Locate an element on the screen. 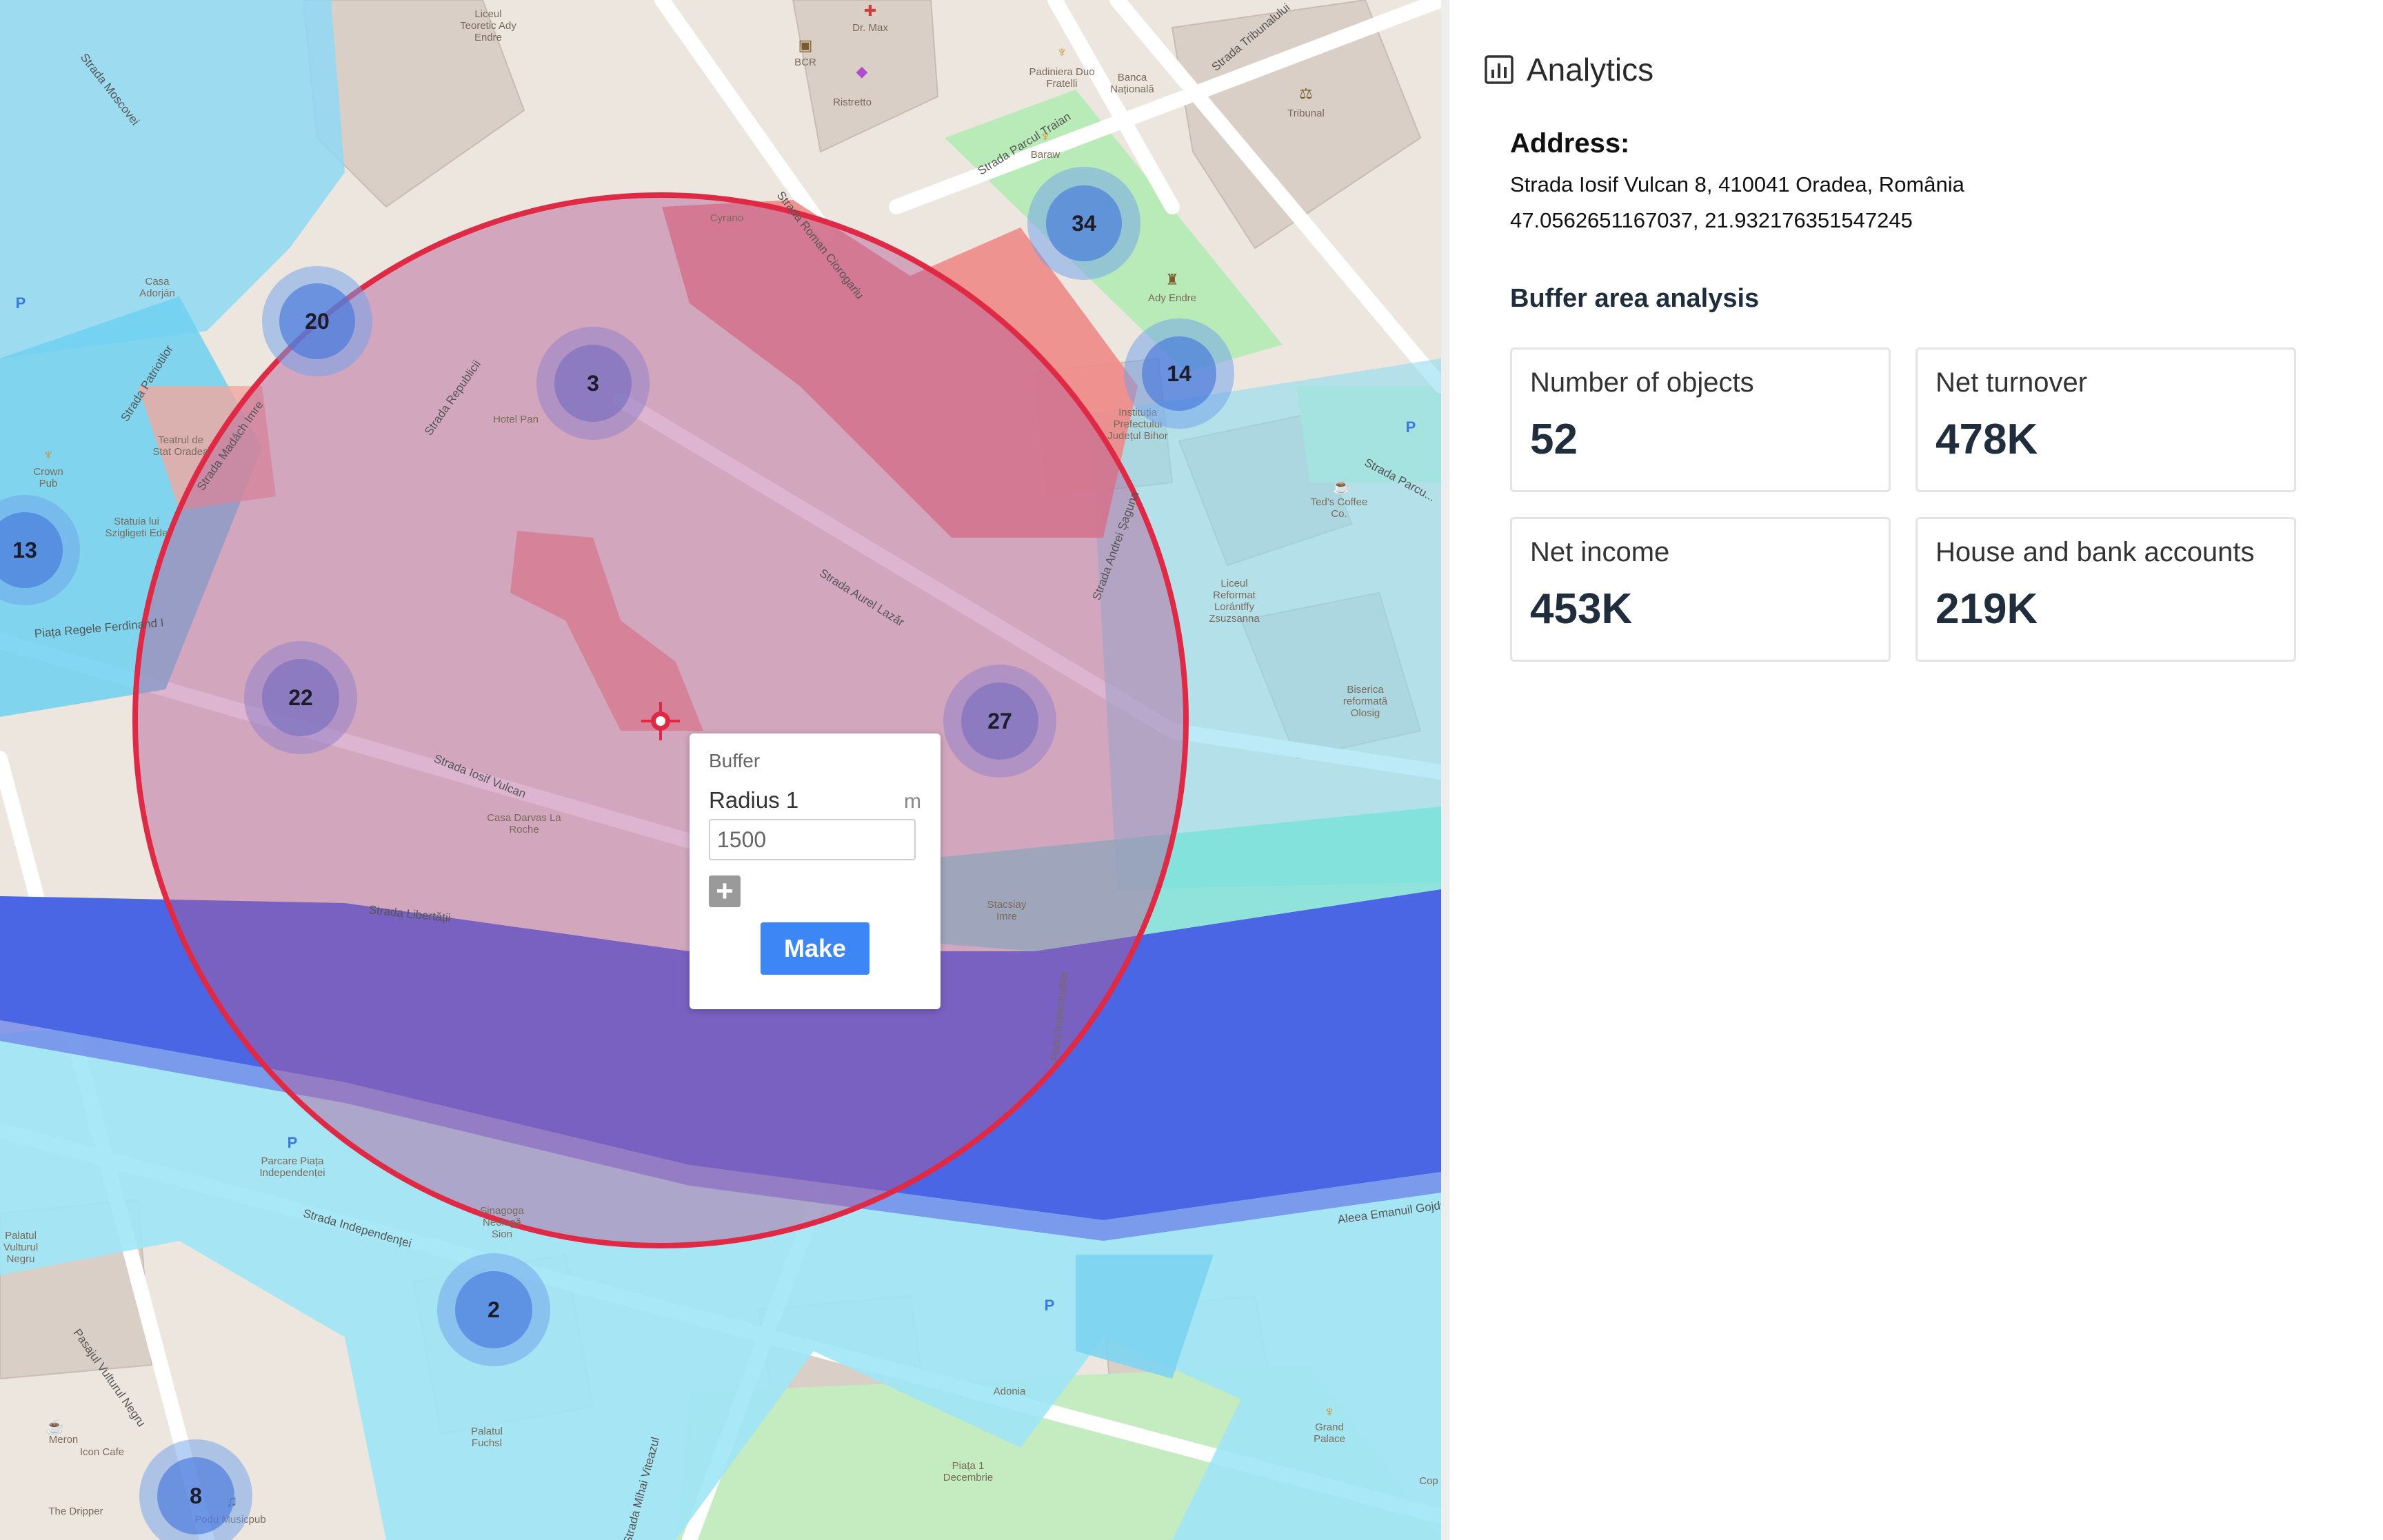 The image size is (2383, 1540). stat-card-turnover: Net turnover 478K is located at coordinates (2106, 420).